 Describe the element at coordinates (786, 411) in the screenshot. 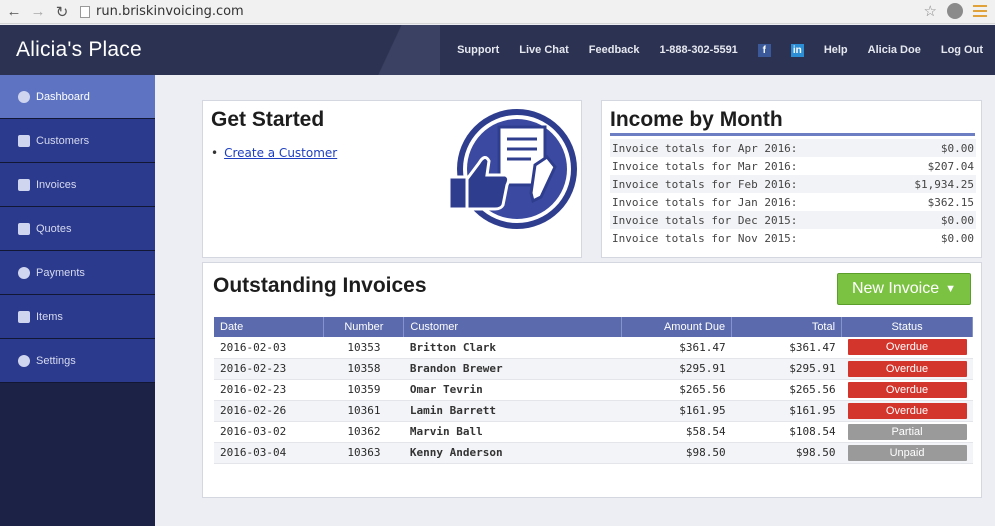

I see `cell-total: $161.95` at that location.